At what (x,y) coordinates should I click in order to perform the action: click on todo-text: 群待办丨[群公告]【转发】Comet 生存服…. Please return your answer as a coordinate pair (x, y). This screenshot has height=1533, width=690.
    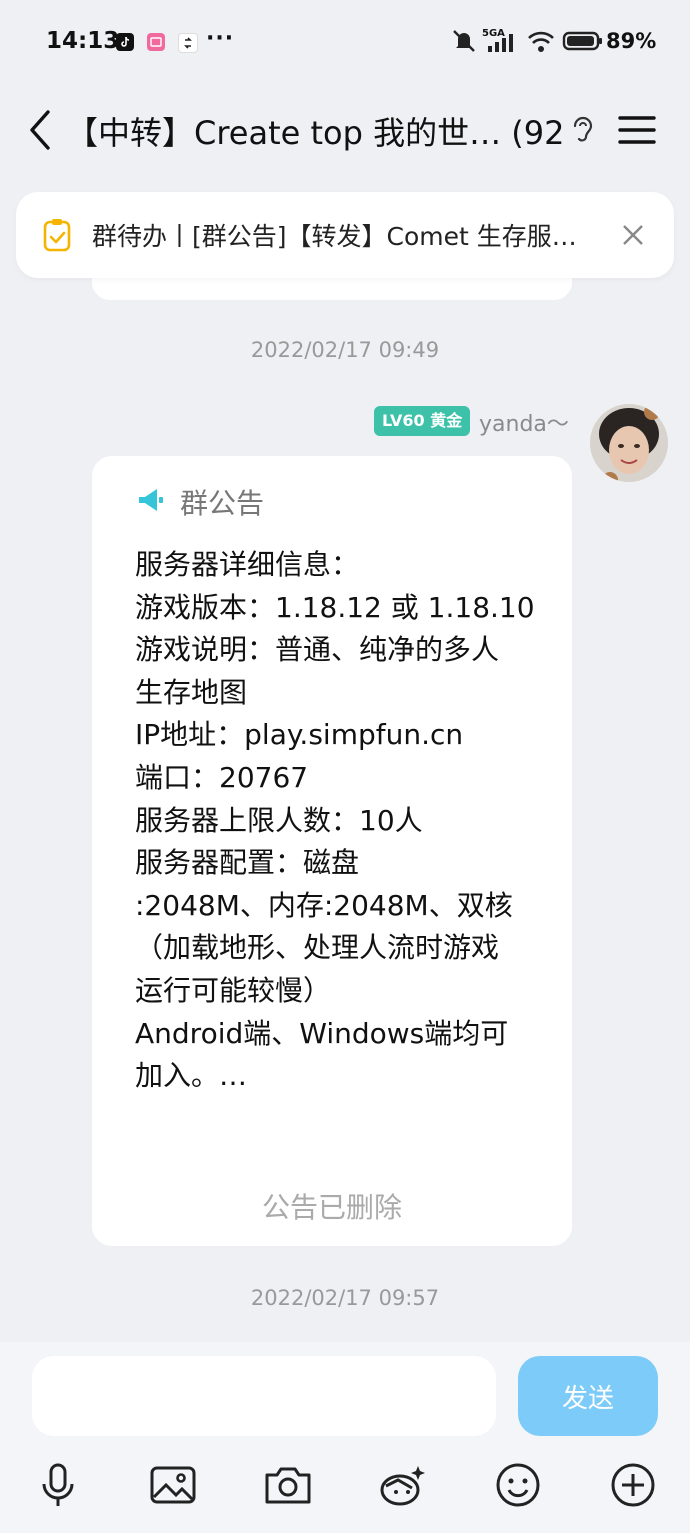
    Looking at the image, I should click on (334, 236).